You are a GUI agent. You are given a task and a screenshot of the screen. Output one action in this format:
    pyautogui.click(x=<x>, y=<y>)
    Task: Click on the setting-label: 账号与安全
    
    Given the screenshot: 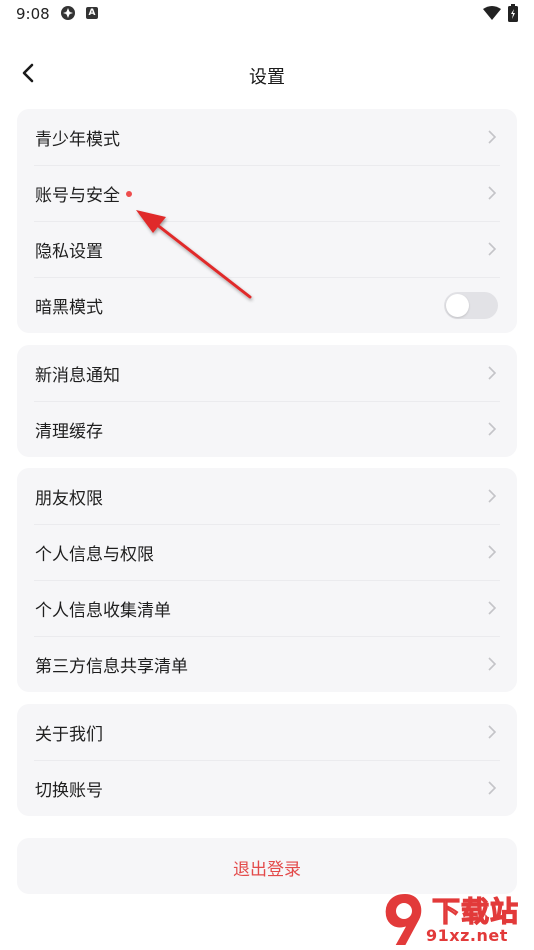 What is the action you would take?
    pyautogui.click(x=83, y=193)
    